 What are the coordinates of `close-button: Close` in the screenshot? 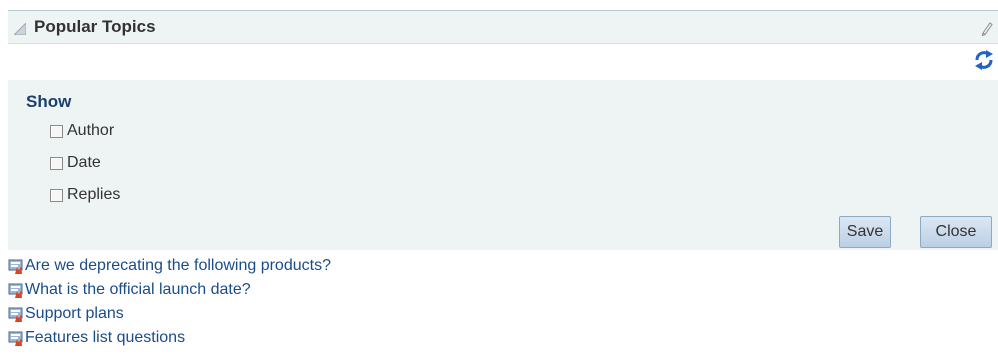 It's located at (956, 232).